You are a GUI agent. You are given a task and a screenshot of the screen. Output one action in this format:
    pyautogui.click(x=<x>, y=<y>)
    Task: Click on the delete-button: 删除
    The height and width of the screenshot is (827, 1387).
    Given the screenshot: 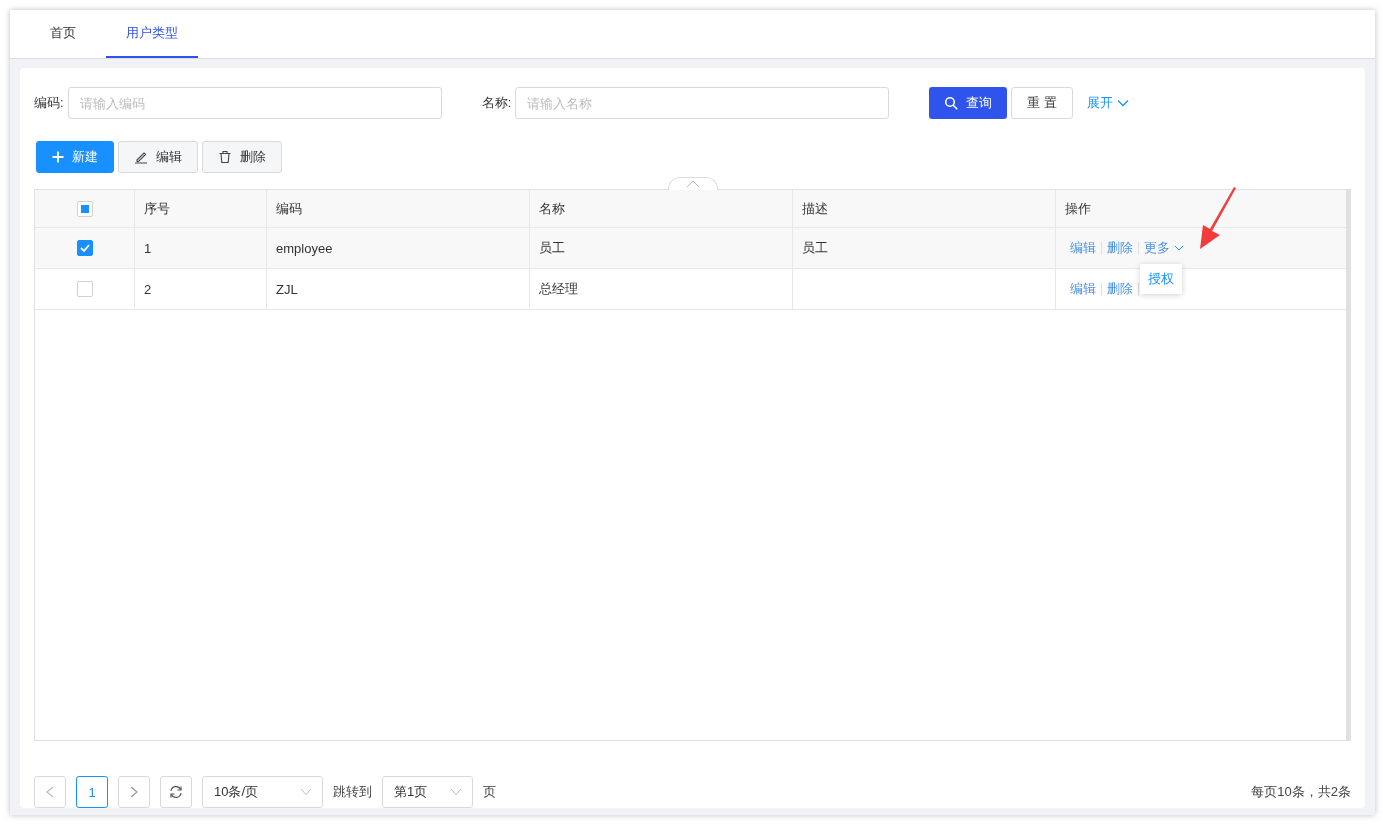 What is the action you would take?
    pyautogui.click(x=242, y=157)
    